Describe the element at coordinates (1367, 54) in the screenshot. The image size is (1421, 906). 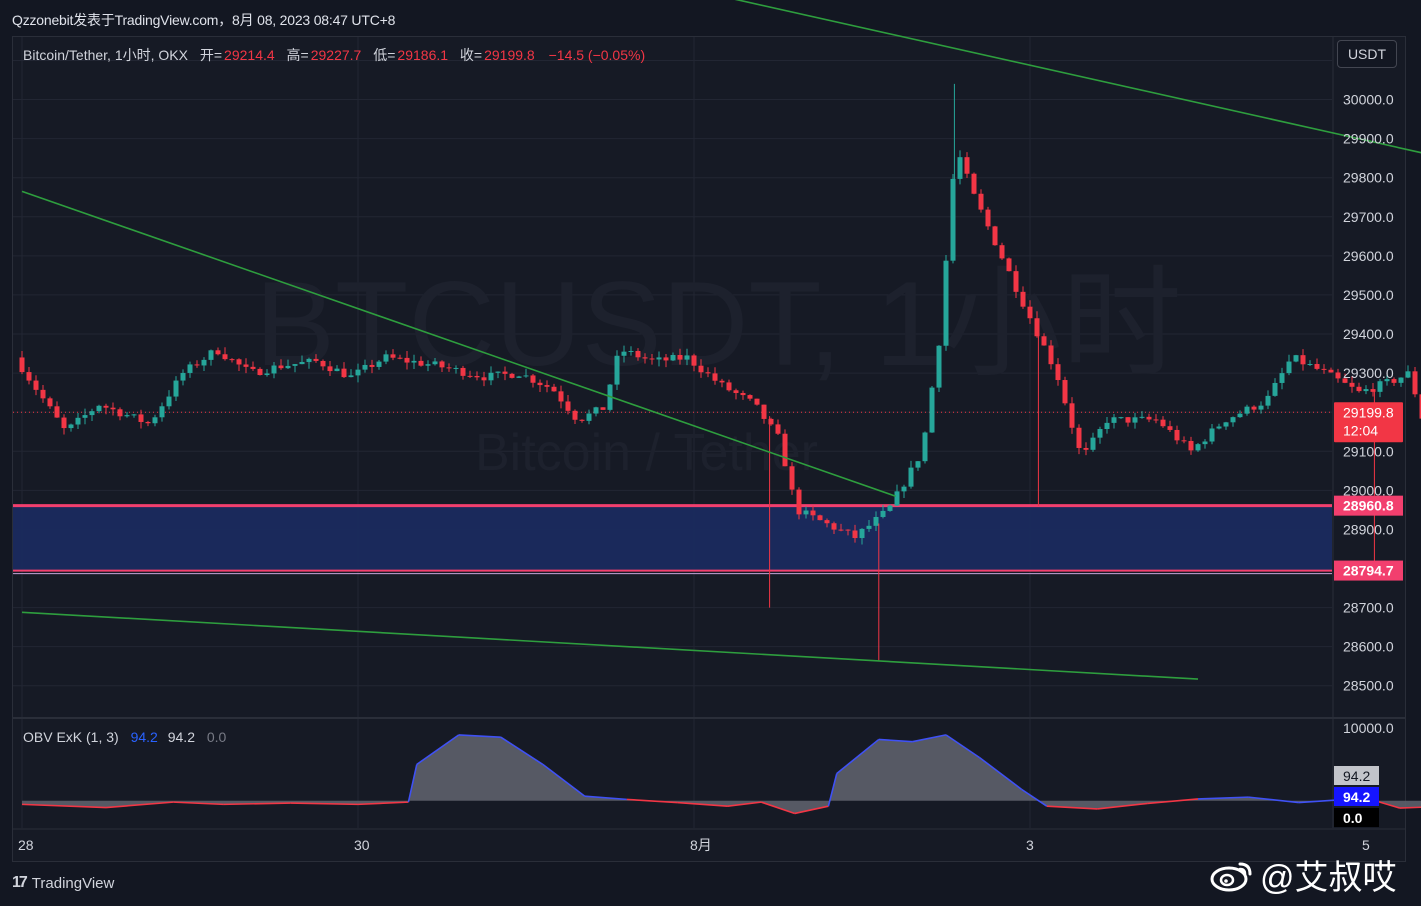
I see `currency-button: USDT` at that location.